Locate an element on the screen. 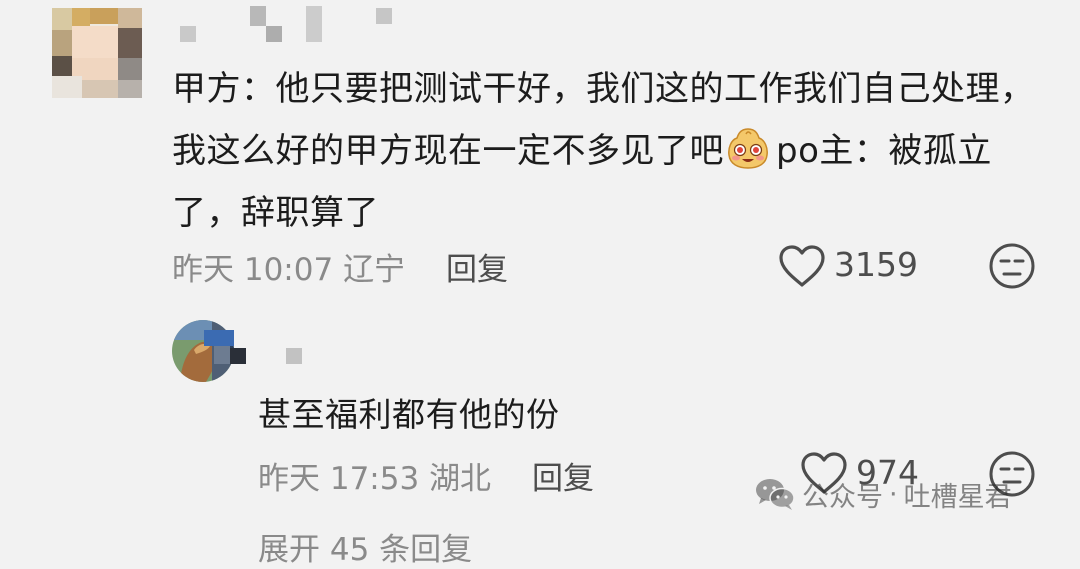  commenter-avatar is located at coordinates (97, 53).